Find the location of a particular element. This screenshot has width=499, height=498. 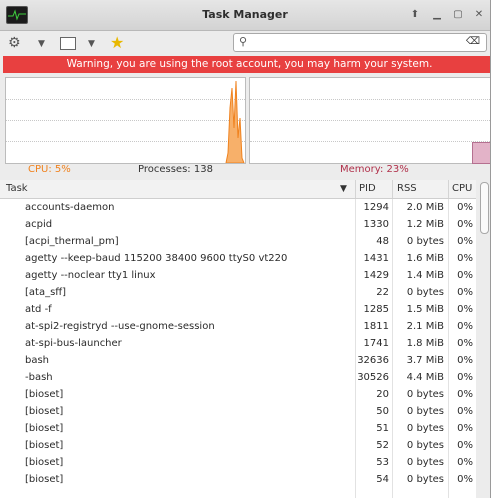

task-pid: 30526 is located at coordinates (373, 377).